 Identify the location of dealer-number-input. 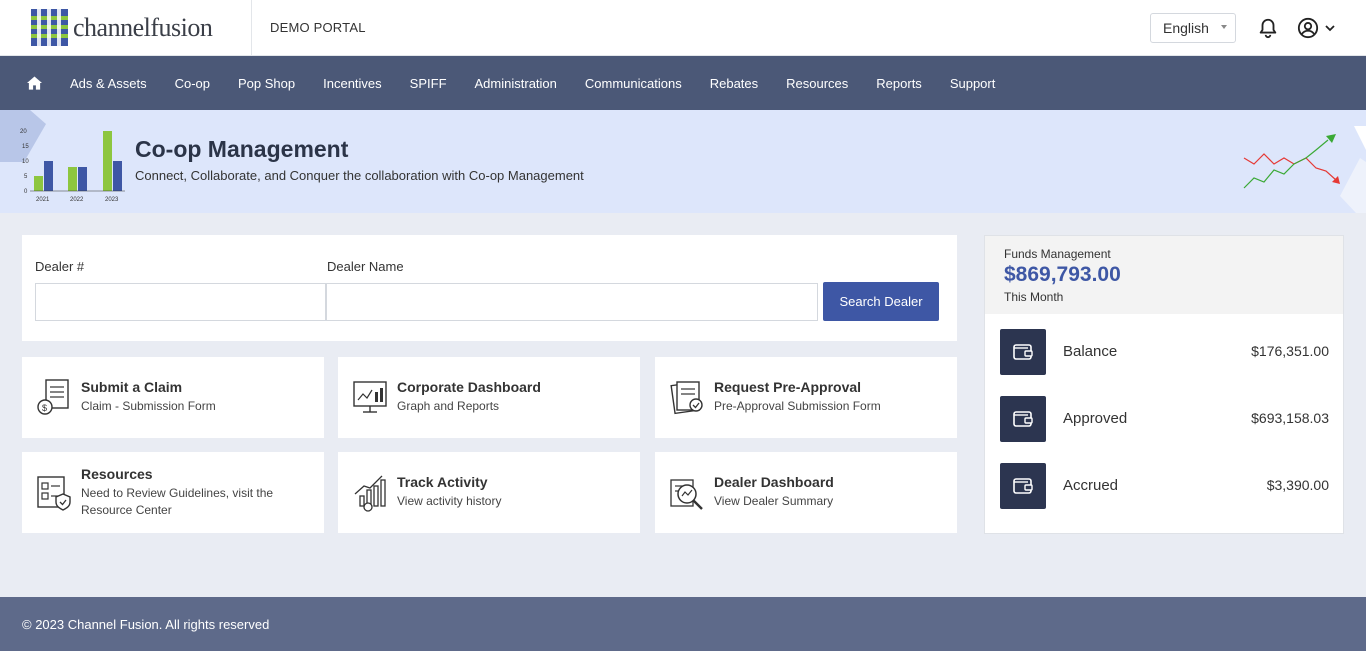
(180, 302).